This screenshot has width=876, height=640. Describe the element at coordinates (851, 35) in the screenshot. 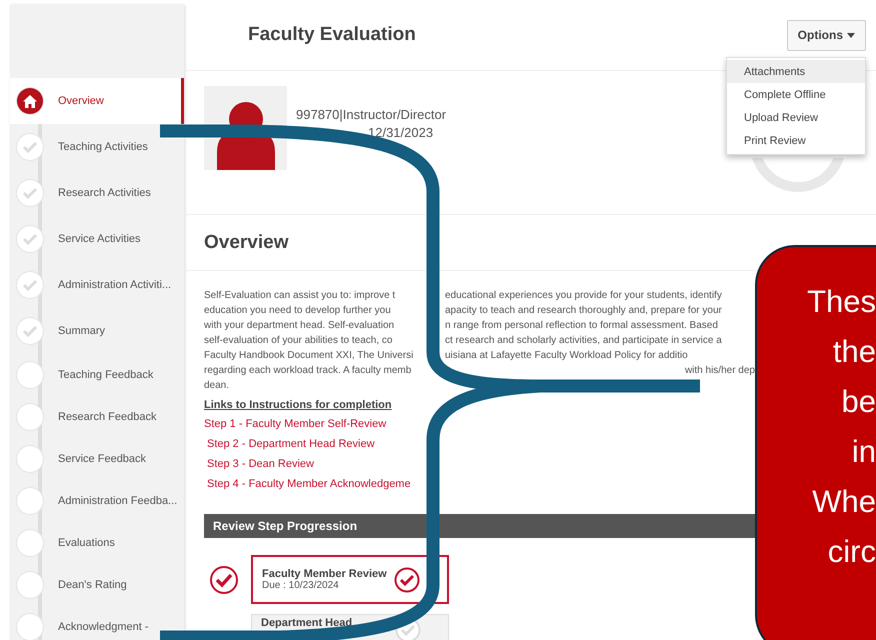

I see `caret-icon` at that location.